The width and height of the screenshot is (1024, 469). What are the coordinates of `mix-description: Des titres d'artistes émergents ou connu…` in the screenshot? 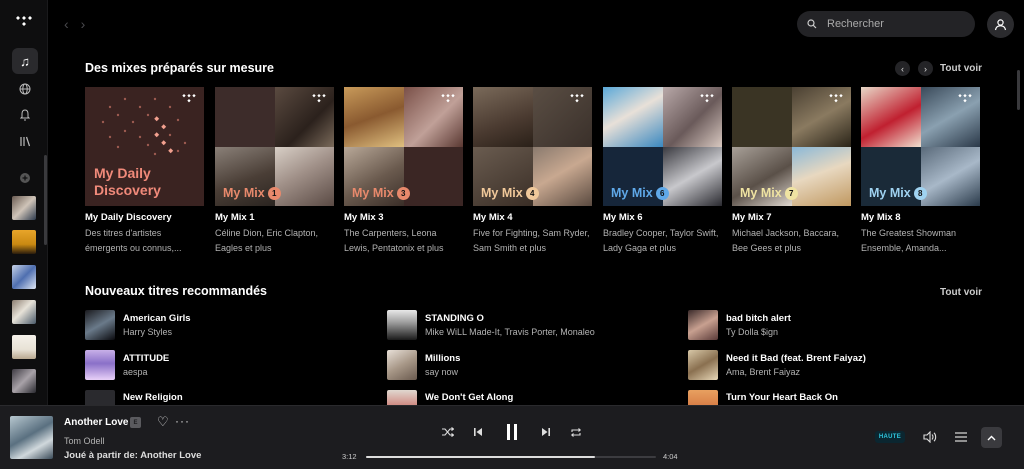 It's located at (133, 240).